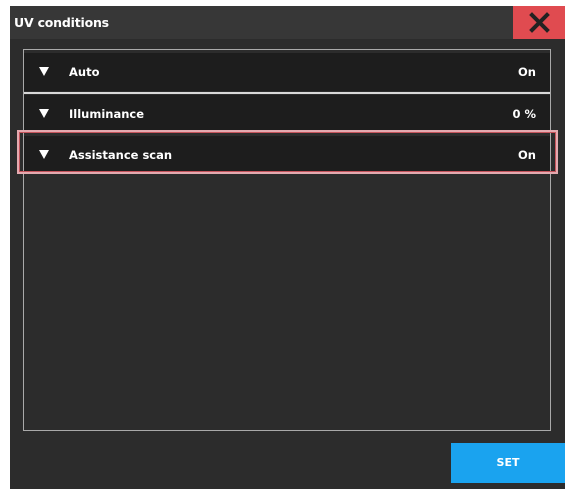 Image resolution: width=565 pixels, height=489 pixels. I want to click on panel-divider, so click(550, 240).